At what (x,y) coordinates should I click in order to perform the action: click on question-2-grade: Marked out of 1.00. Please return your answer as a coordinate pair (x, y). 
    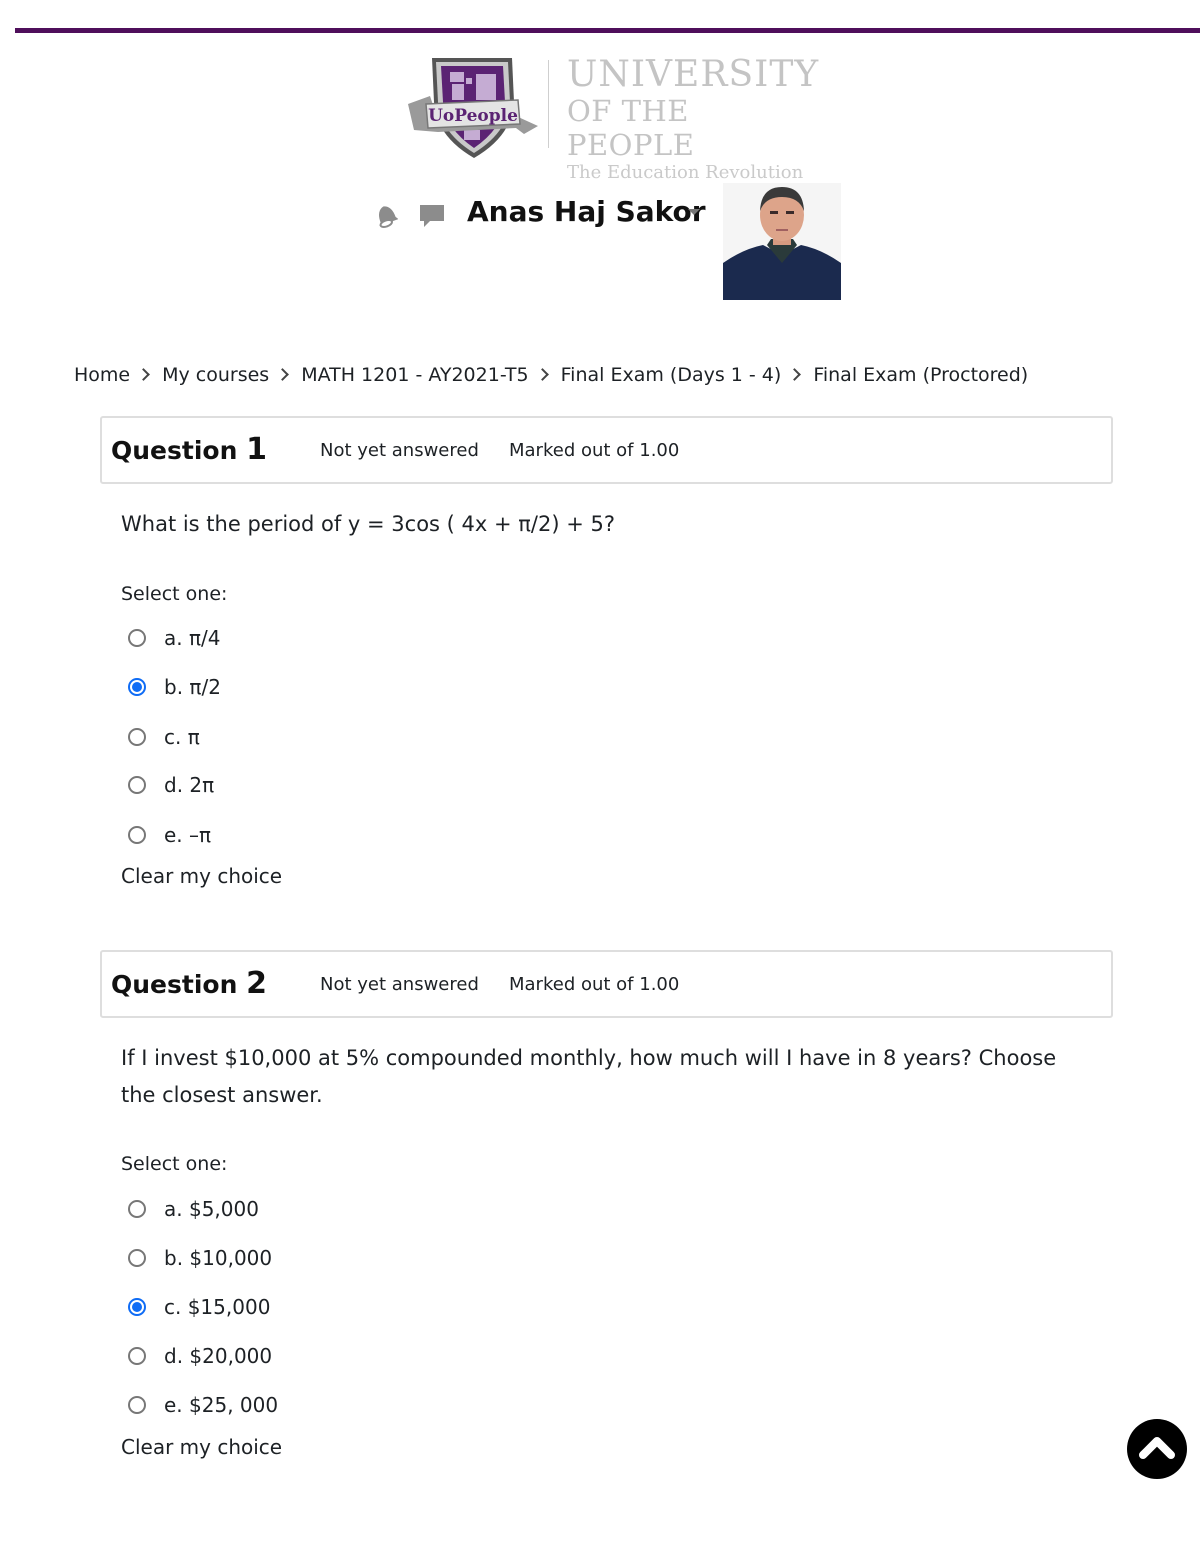
    Looking at the image, I should click on (594, 984).